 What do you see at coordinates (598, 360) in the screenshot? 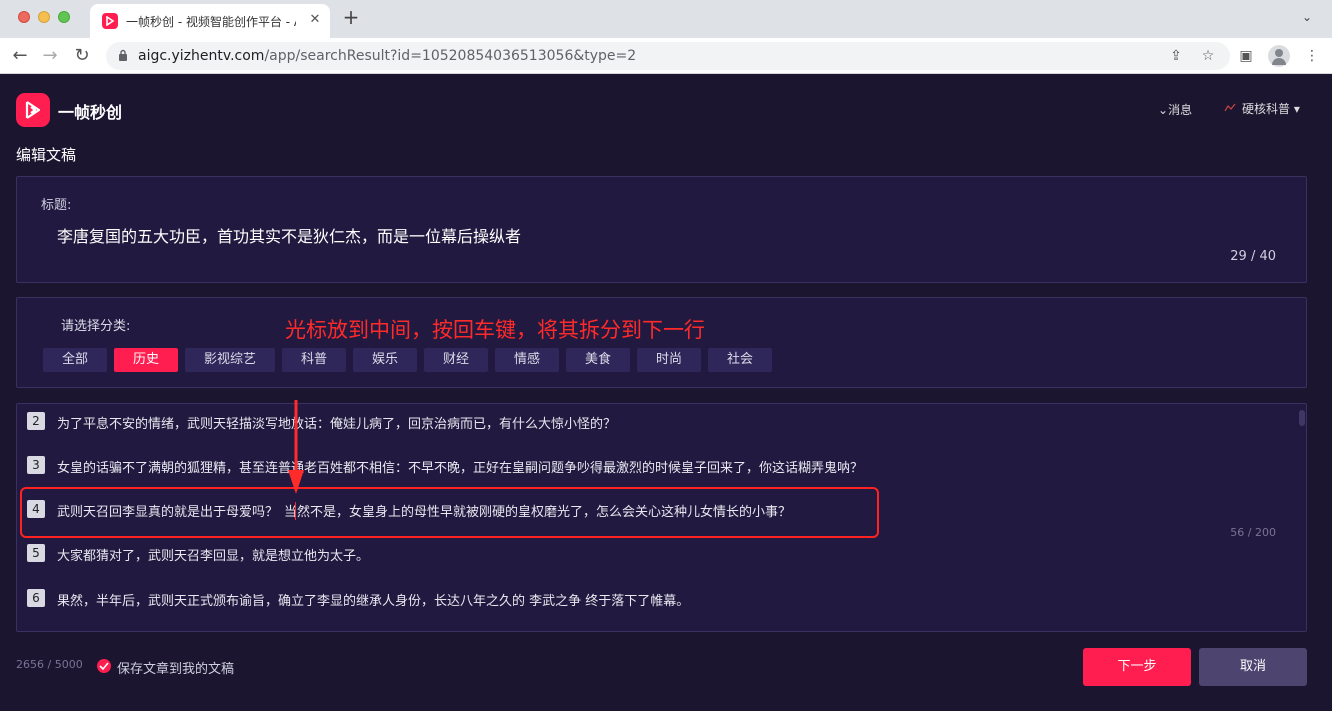
I see `category-food: 美食` at bounding box center [598, 360].